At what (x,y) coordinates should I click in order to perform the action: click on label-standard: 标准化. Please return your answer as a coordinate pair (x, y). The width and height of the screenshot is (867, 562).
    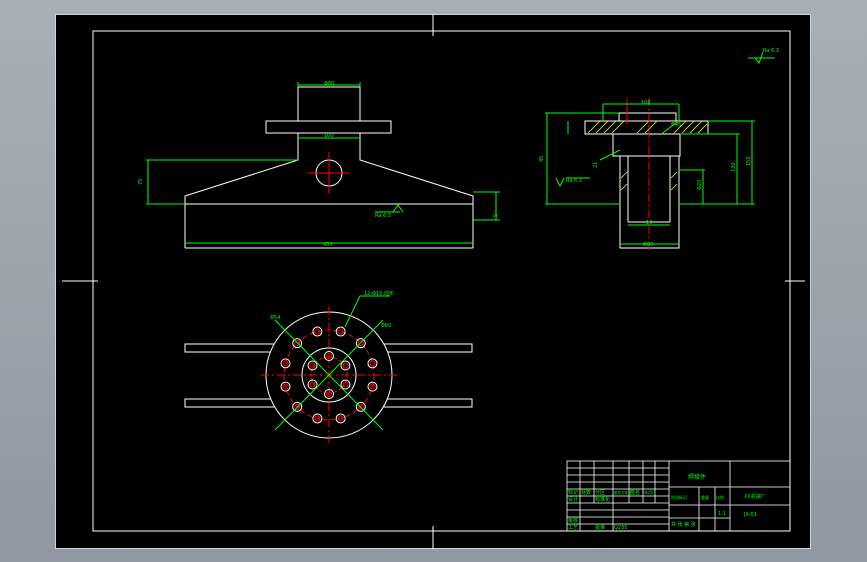
    Looking at the image, I should click on (602, 499).